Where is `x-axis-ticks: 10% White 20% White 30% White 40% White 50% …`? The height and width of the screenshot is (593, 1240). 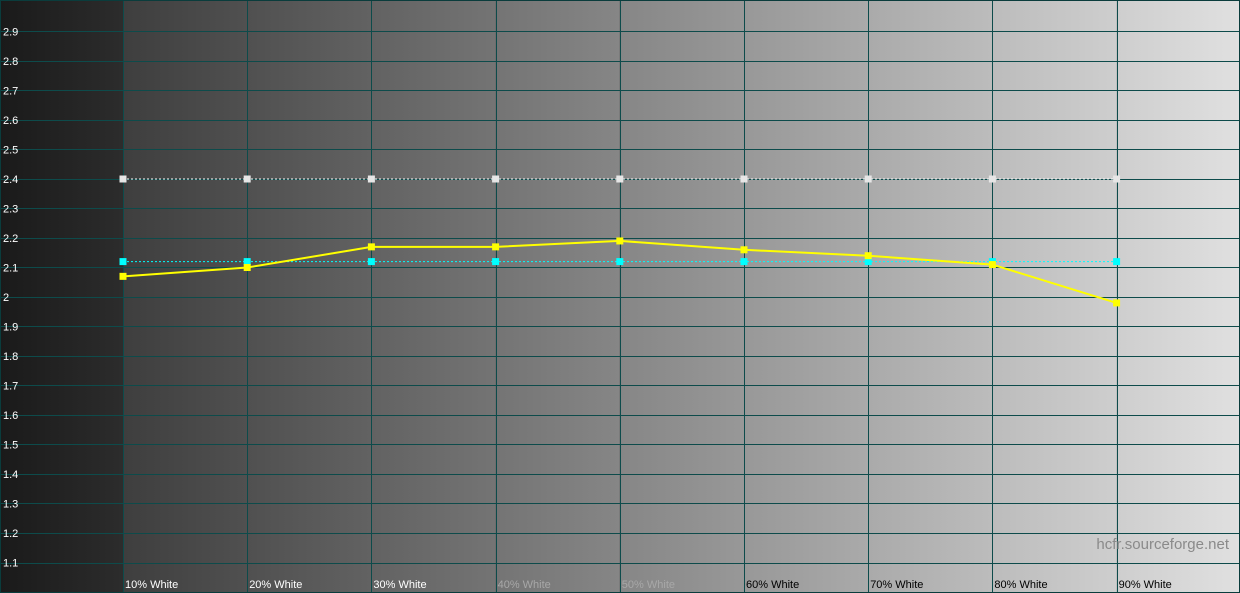 x-axis-ticks: 10% White 20% White 30% White 40% White 50% … is located at coordinates (648, 585).